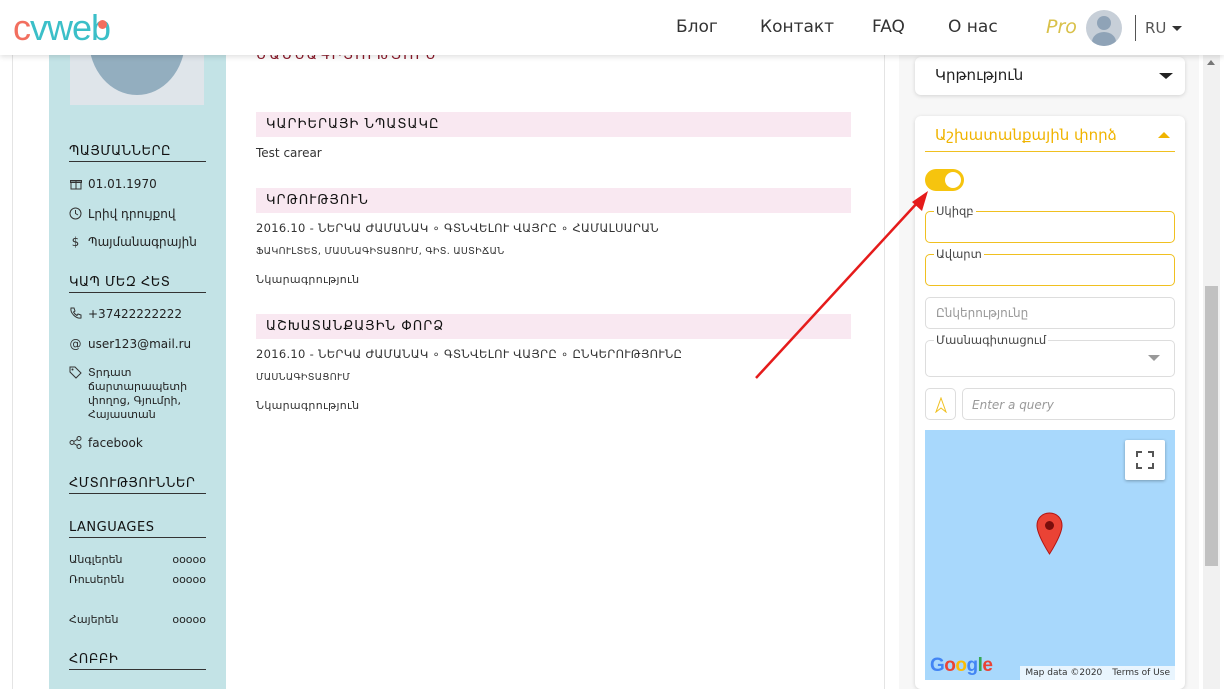  What do you see at coordinates (137, 485) in the screenshot?
I see `skills-heading: ՀՄՏՈՒԹՅՈՒՆՆԵՐ` at bounding box center [137, 485].